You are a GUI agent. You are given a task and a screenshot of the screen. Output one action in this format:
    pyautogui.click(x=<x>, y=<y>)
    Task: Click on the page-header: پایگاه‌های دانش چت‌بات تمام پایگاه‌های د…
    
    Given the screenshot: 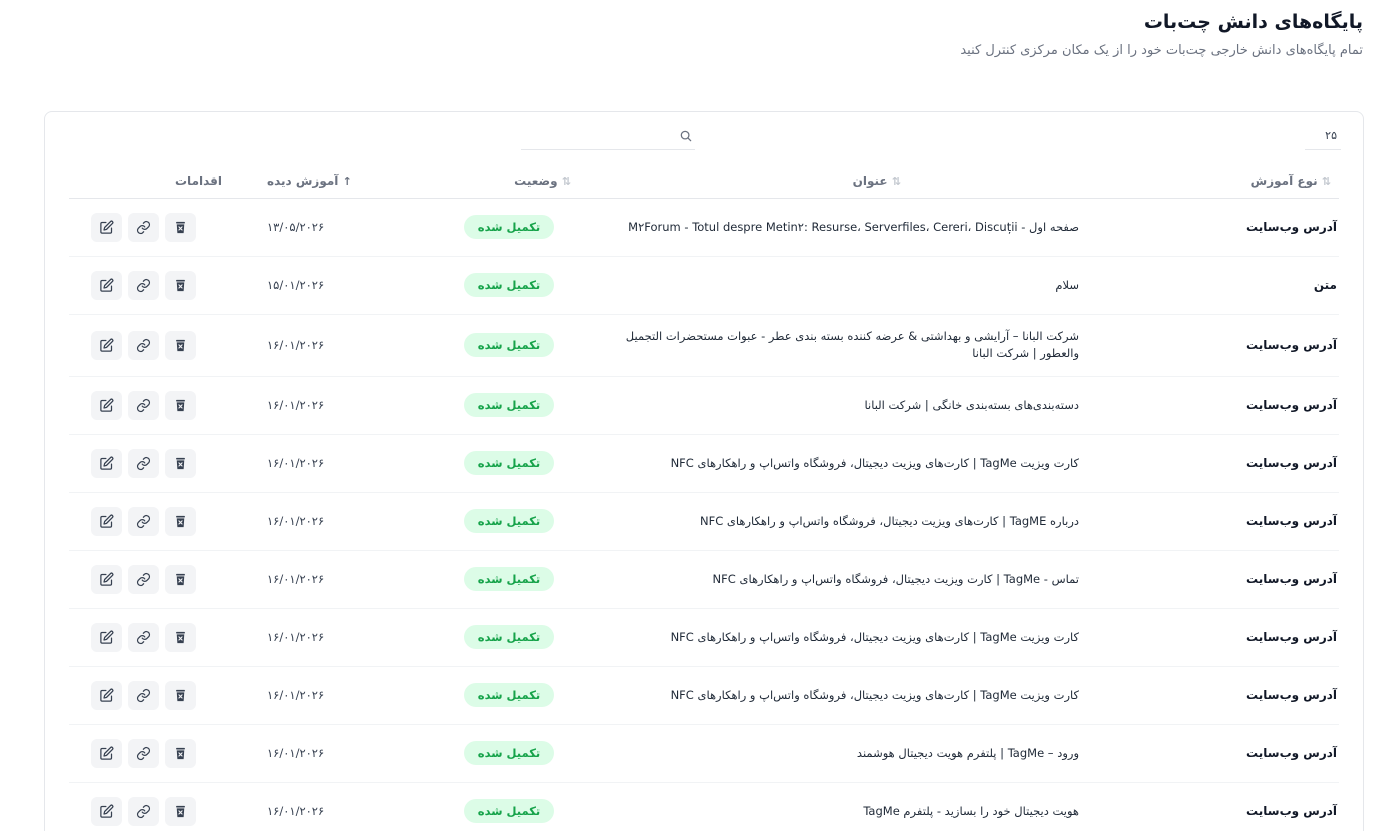 What is the action you would take?
    pyautogui.click(x=1161, y=34)
    